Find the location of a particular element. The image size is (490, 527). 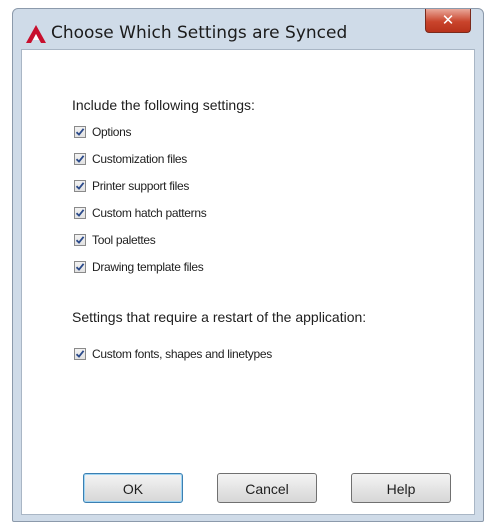

checkbox-label: Options is located at coordinates (112, 132).